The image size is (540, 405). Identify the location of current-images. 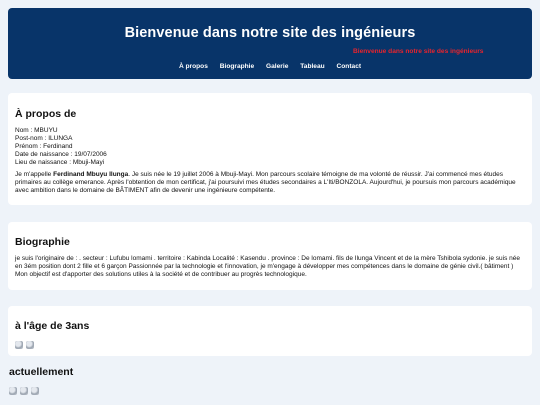
(24, 391).